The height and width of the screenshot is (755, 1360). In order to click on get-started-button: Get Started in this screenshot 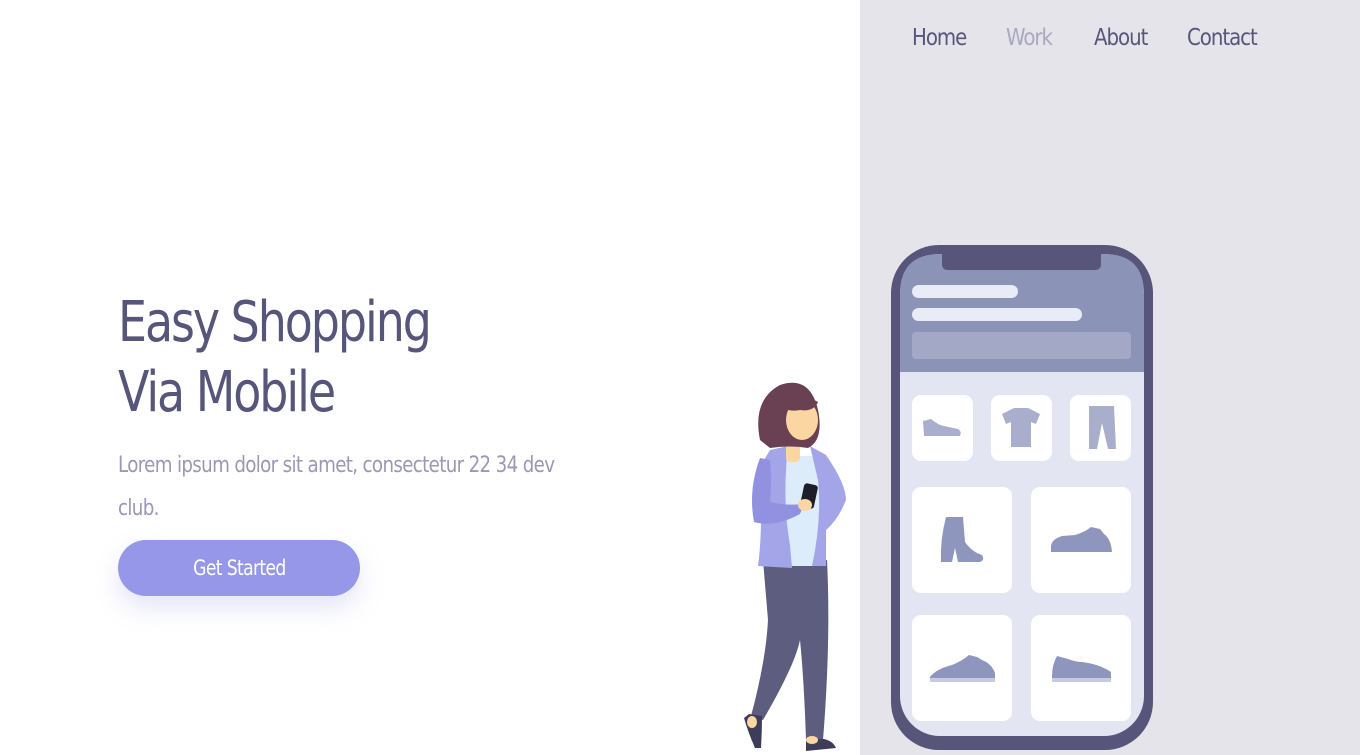, I will do `click(239, 568)`.